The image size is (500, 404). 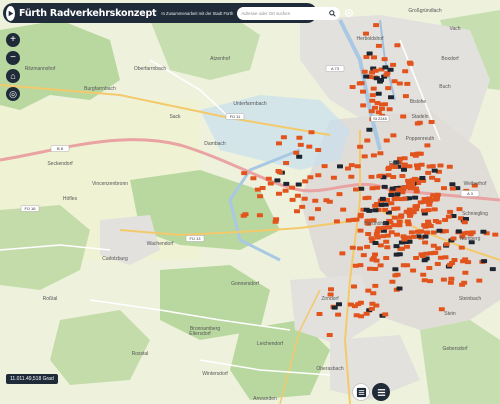 I want to click on locate-button: ◎, so click(x=13, y=94).